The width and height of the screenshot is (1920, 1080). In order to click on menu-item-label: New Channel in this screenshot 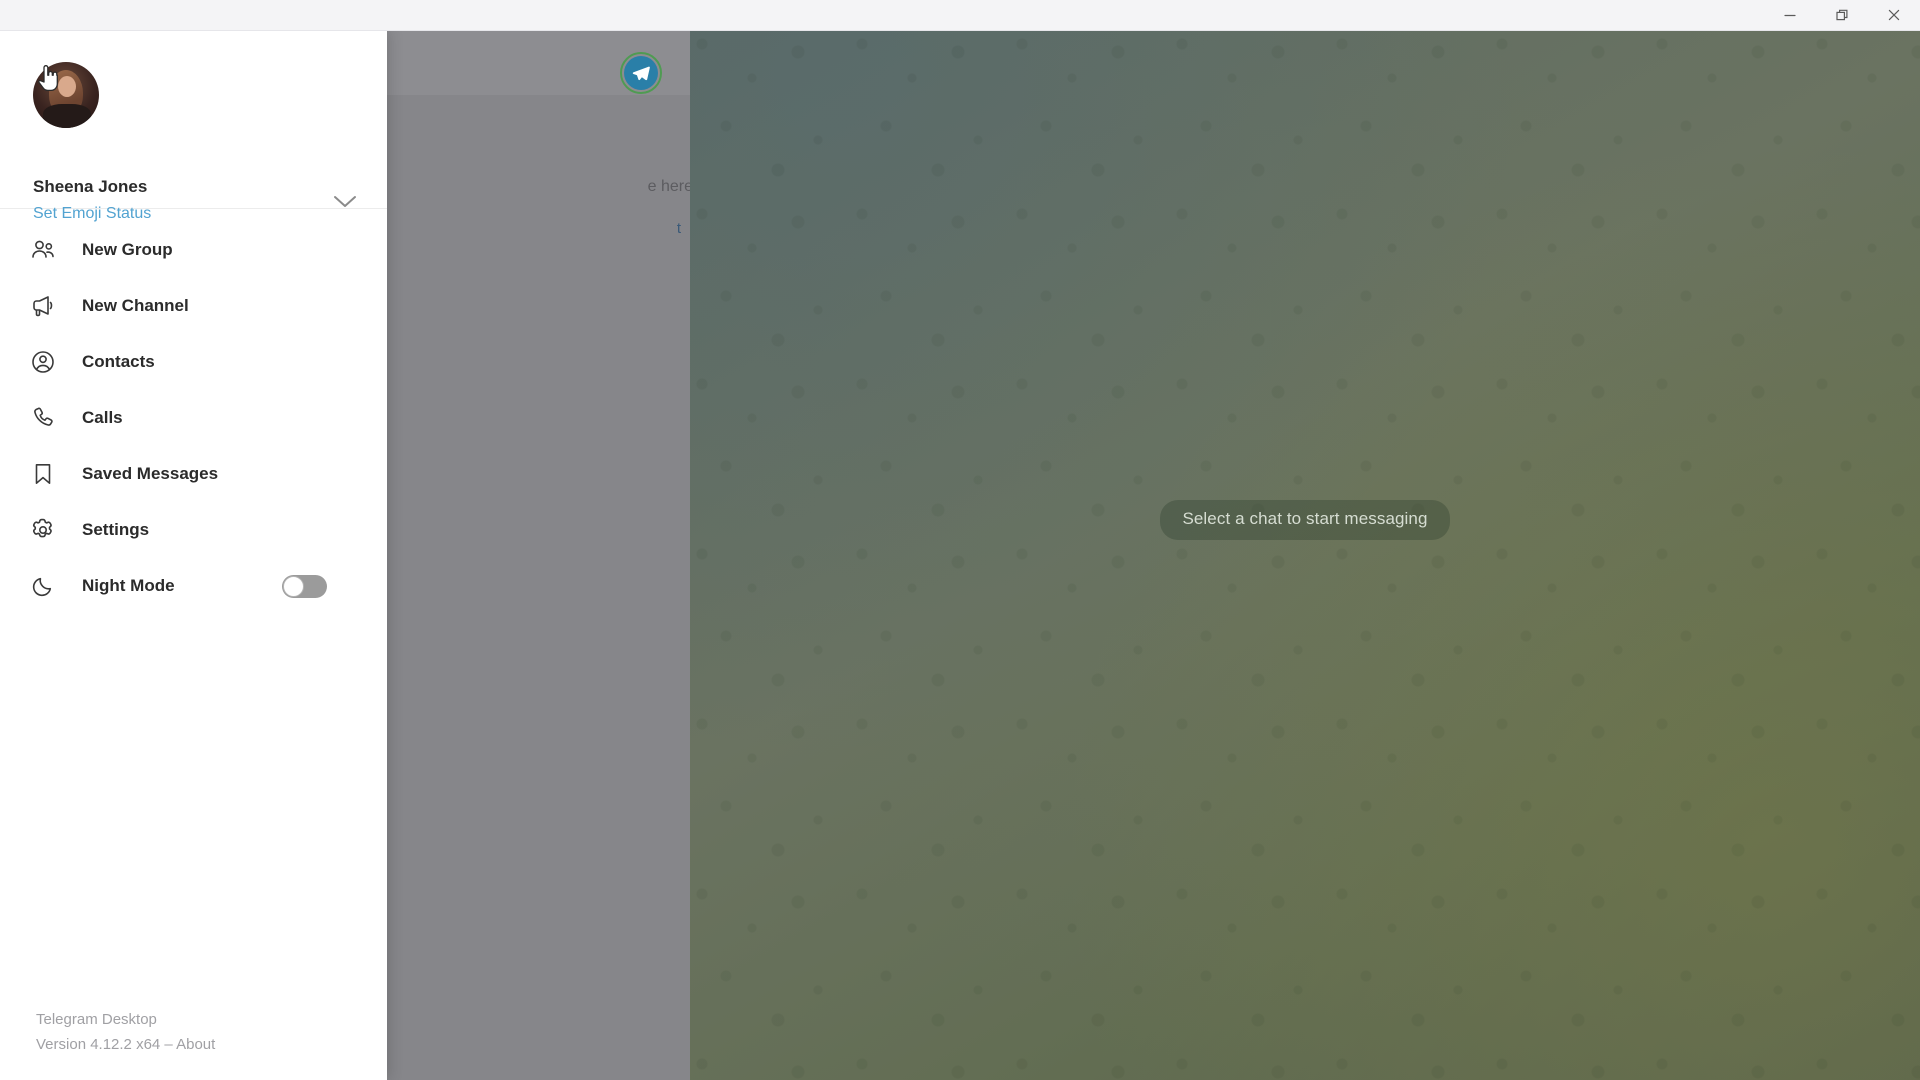, I will do `click(135, 305)`.